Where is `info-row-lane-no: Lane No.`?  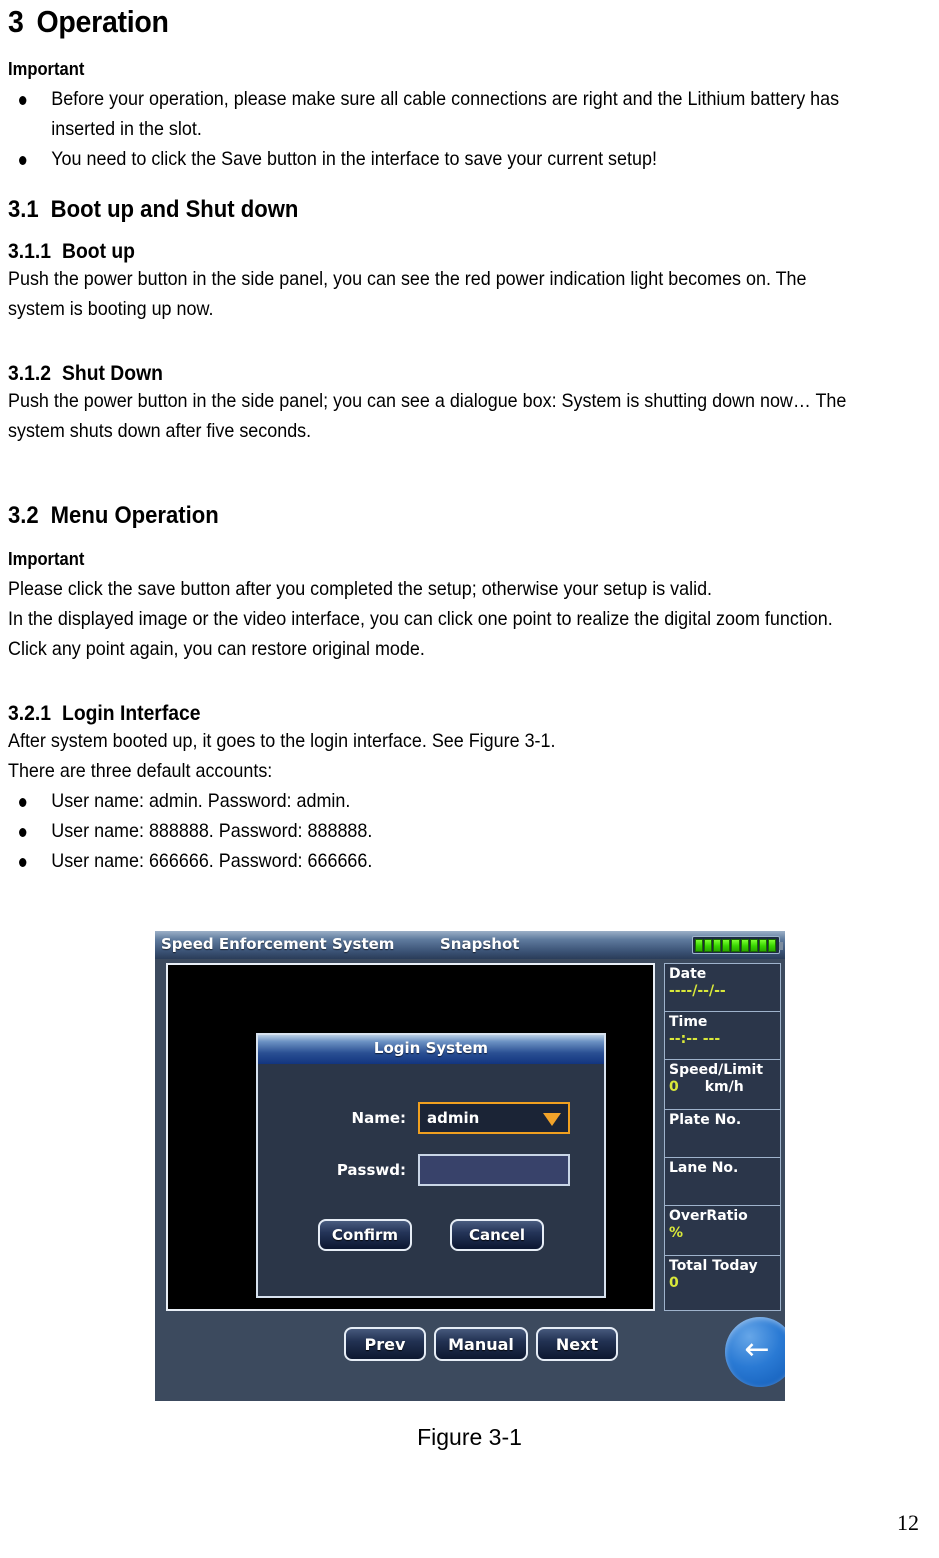
info-row-lane-no: Lane No. is located at coordinates (722, 1182).